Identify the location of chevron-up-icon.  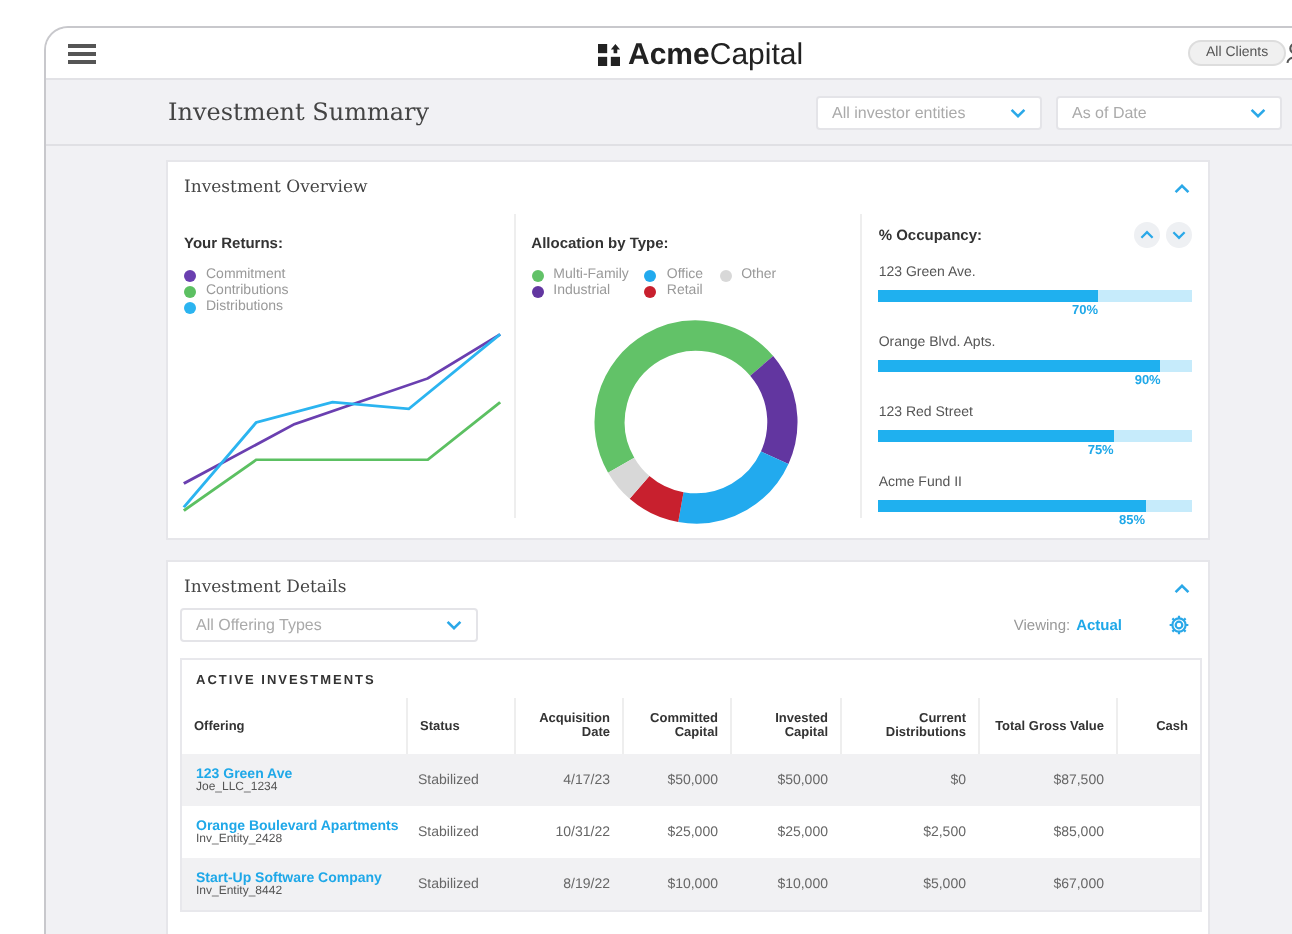
(1147, 235).